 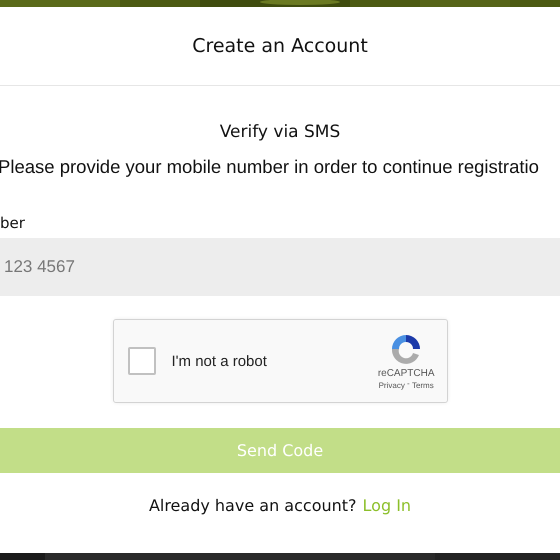 I want to click on captcha-checkbox, so click(x=142, y=361).